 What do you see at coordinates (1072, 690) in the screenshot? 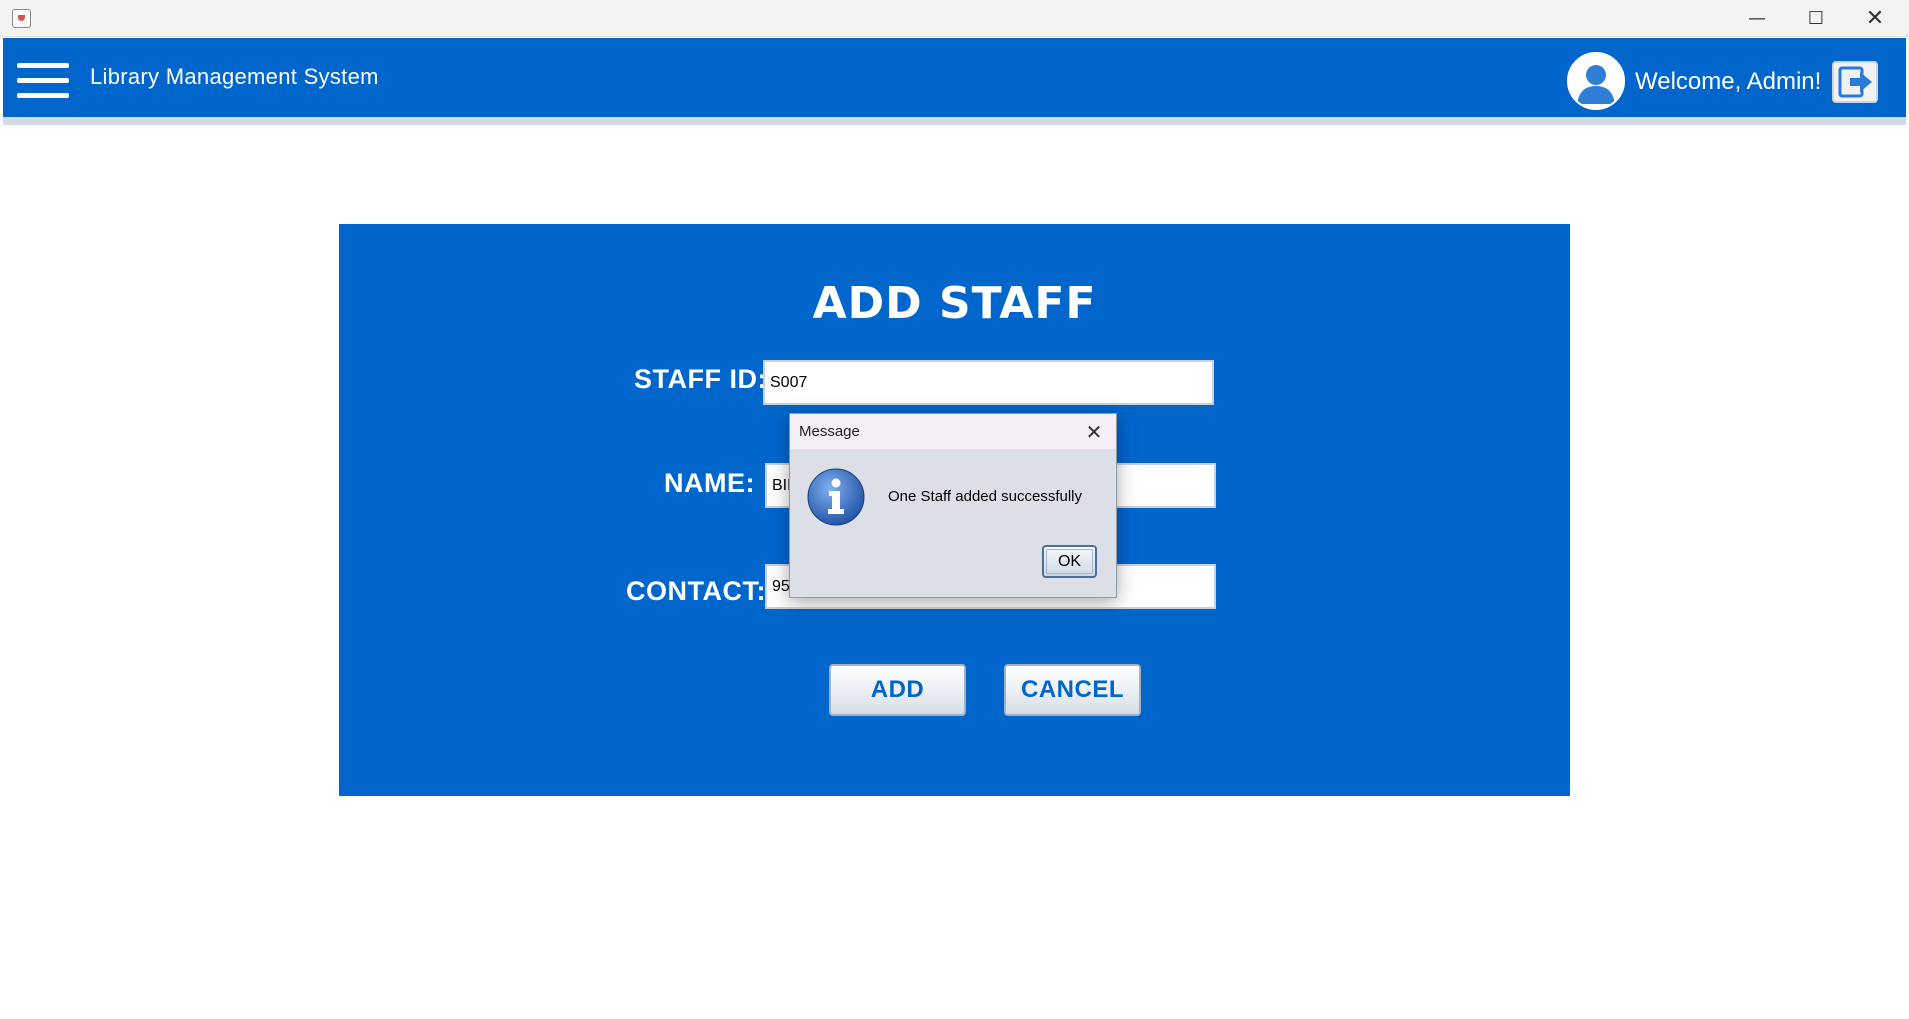
I see `cancel-button: CANCEL` at bounding box center [1072, 690].